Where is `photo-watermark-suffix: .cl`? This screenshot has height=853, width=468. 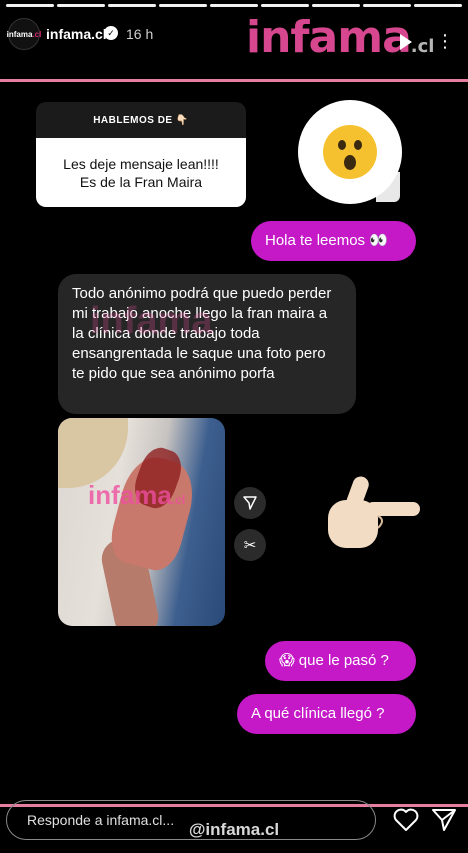
photo-watermark-suffix: .cl is located at coordinates (178, 500).